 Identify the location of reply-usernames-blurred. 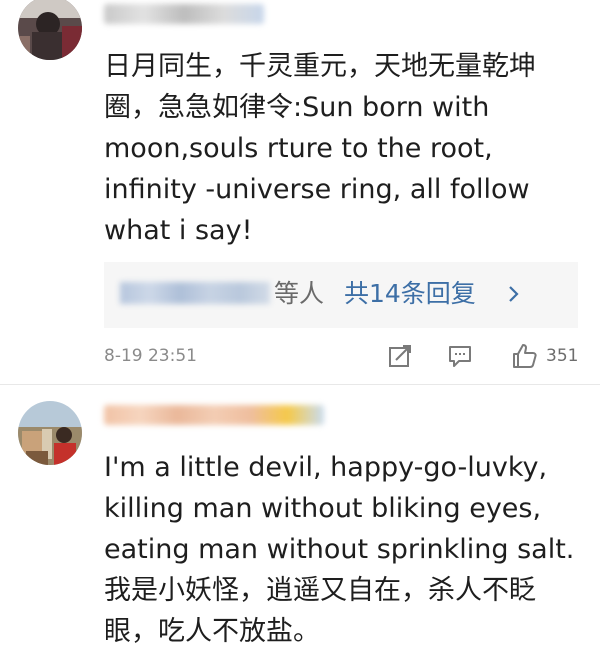
(195, 293).